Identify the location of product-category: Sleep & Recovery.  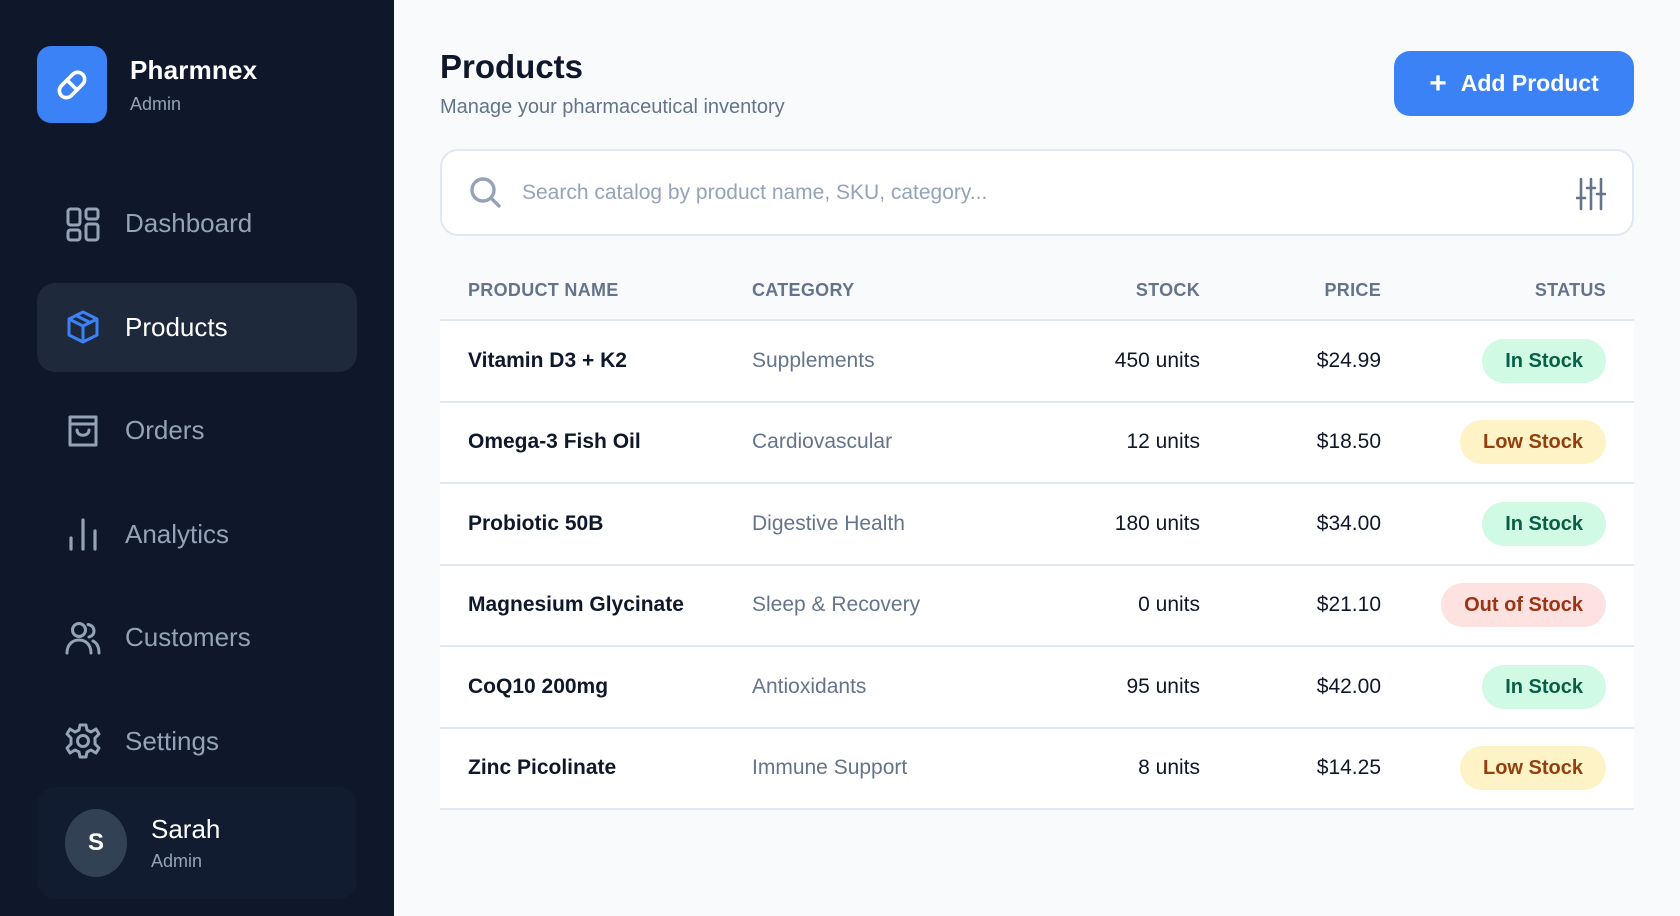
(836, 605).